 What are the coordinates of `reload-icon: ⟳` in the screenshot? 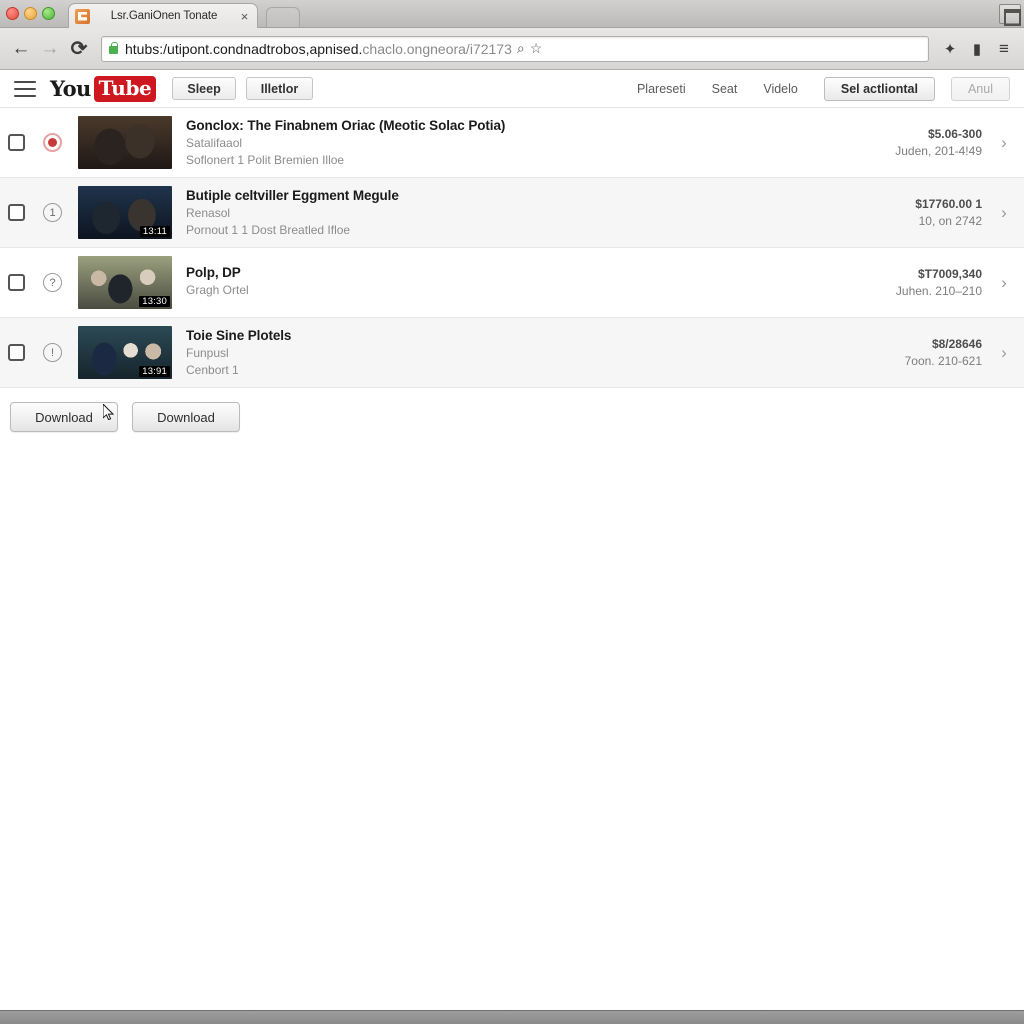 It's located at (79, 49).